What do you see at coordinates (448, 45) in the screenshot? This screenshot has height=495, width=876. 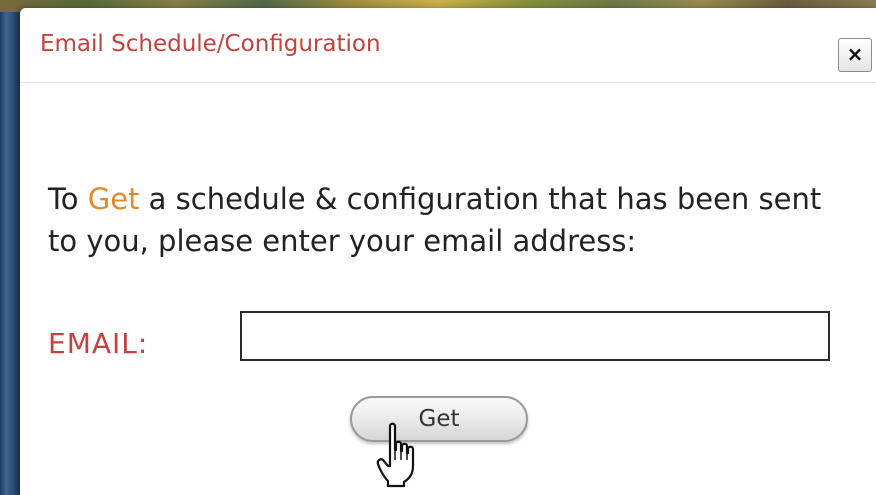 I see `dialog-titlebar: Email Schedule/Configuration ×` at bounding box center [448, 45].